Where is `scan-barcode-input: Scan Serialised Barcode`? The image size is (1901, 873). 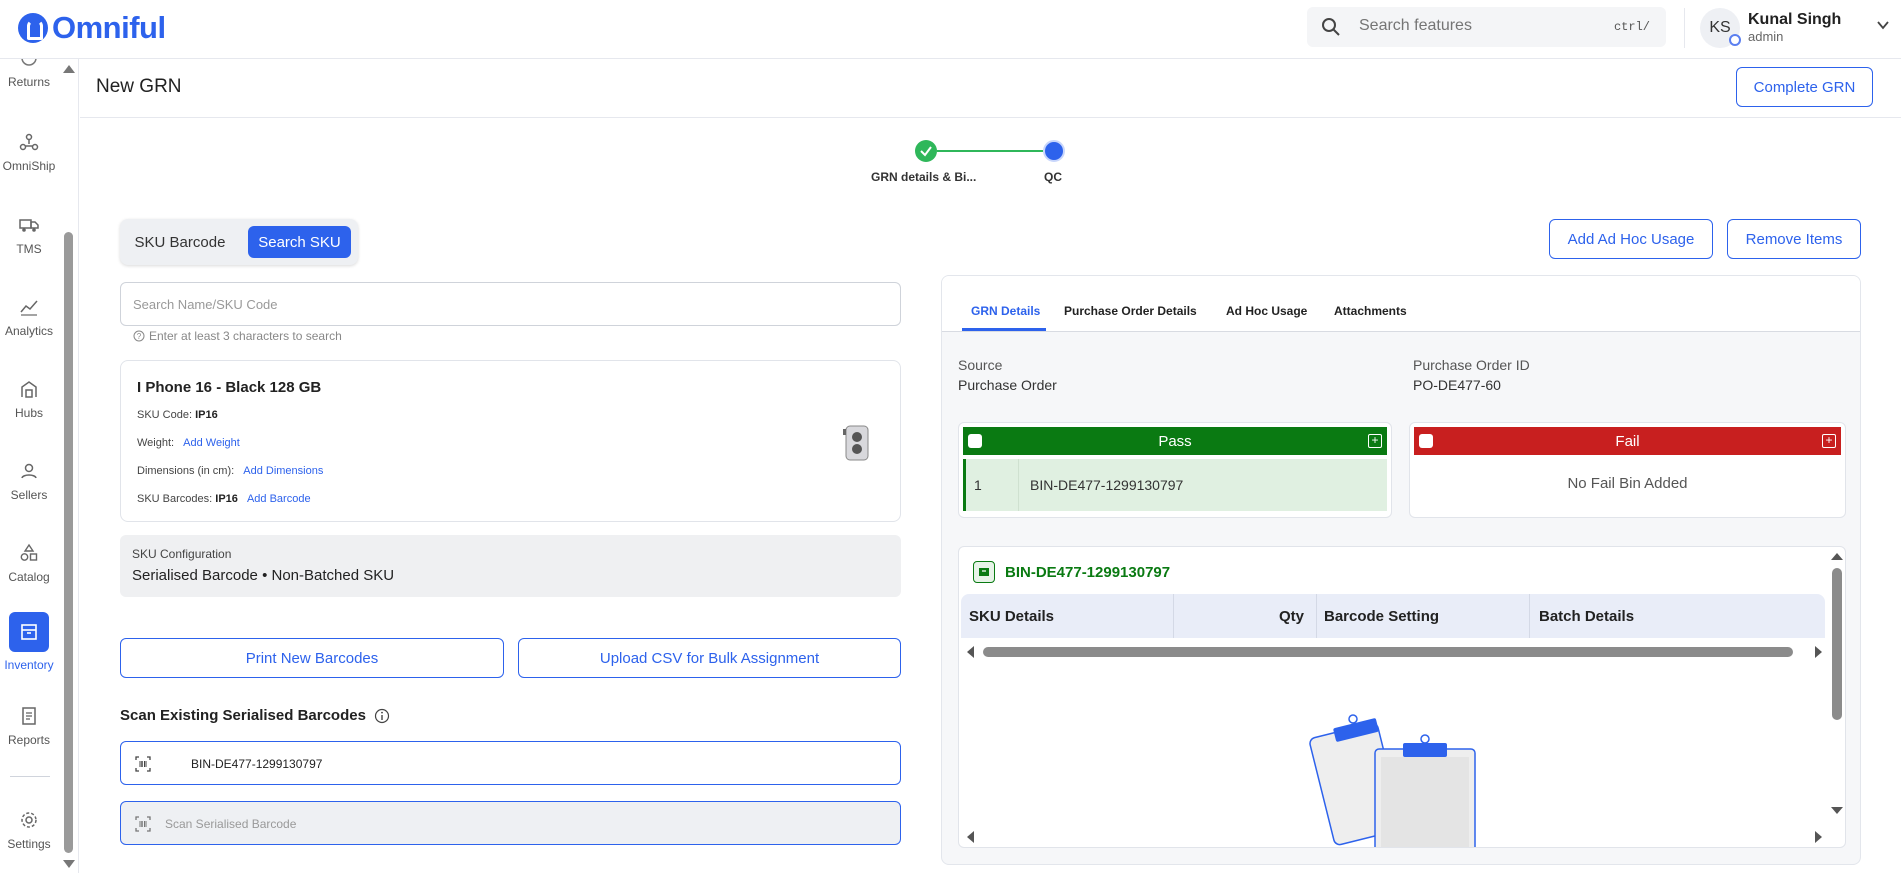
scan-barcode-input: Scan Serialised Barcode is located at coordinates (510, 823).